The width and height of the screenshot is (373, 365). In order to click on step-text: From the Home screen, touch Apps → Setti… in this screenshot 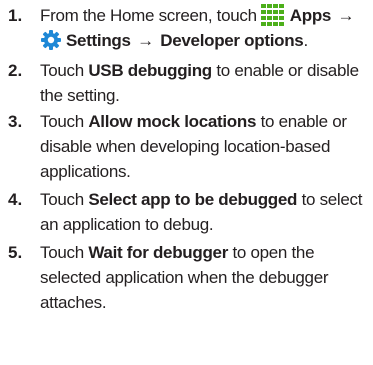, I will do `click(205, 28)`.